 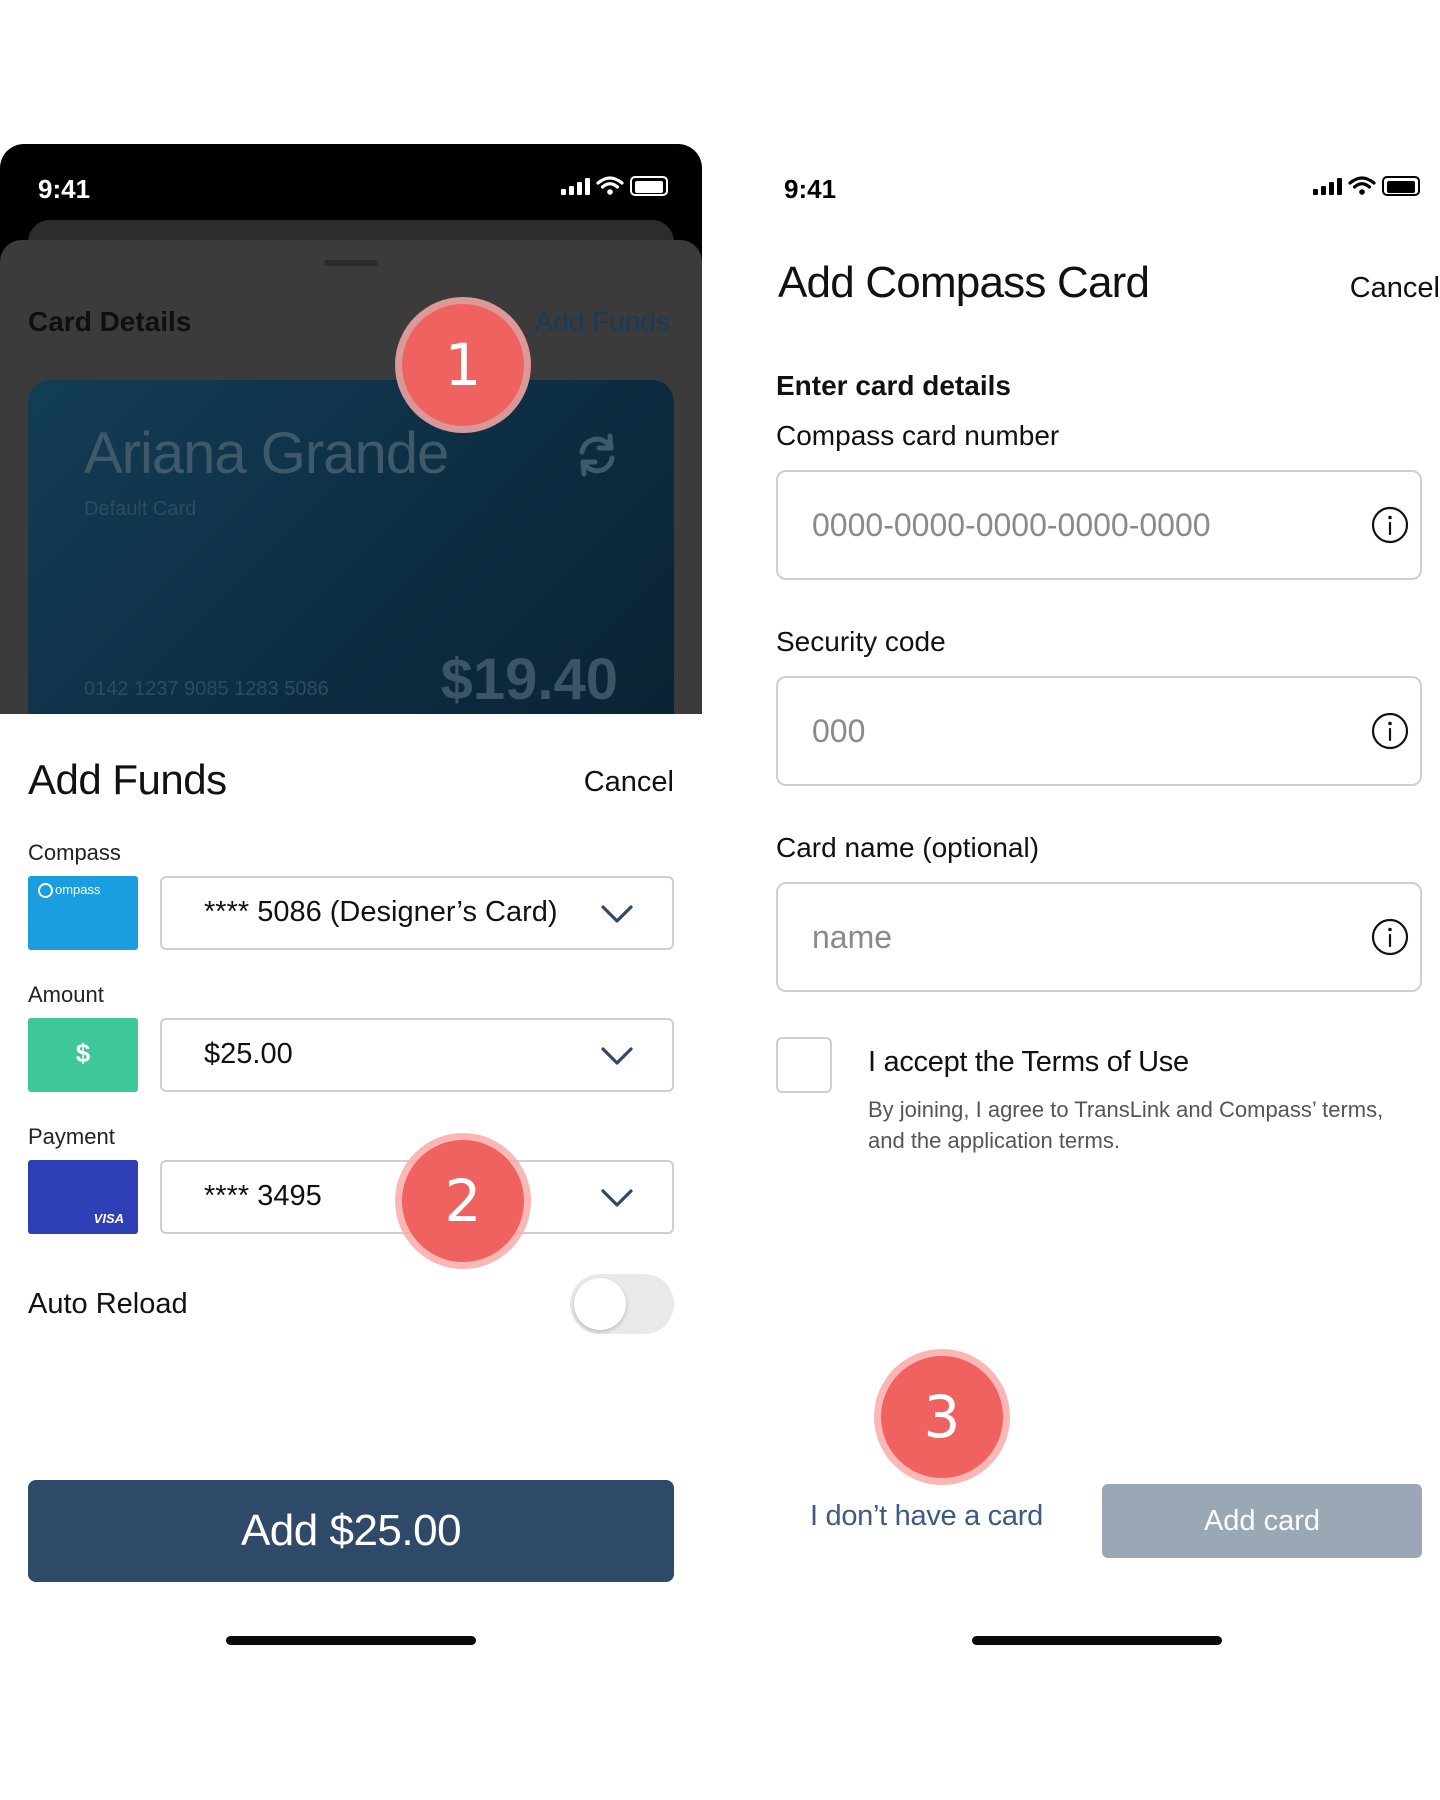 I want to click on security-code-input, so click(x=1099, y=731).